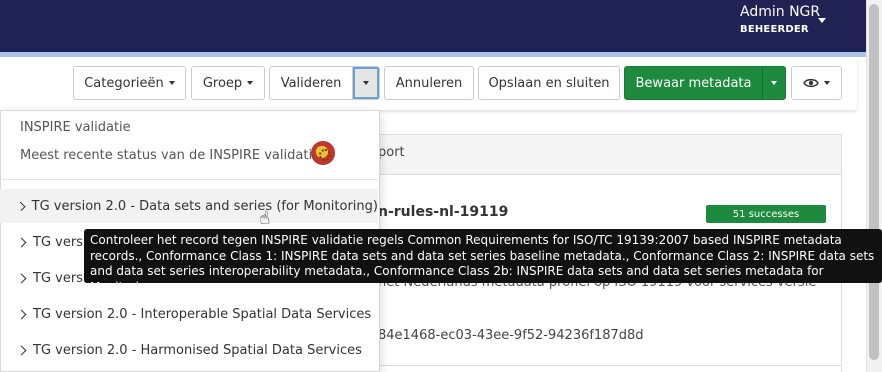 Image resolution: width=882 pixels, height=372 pixels. I want to click on panel-title: port, so click(391, 152).